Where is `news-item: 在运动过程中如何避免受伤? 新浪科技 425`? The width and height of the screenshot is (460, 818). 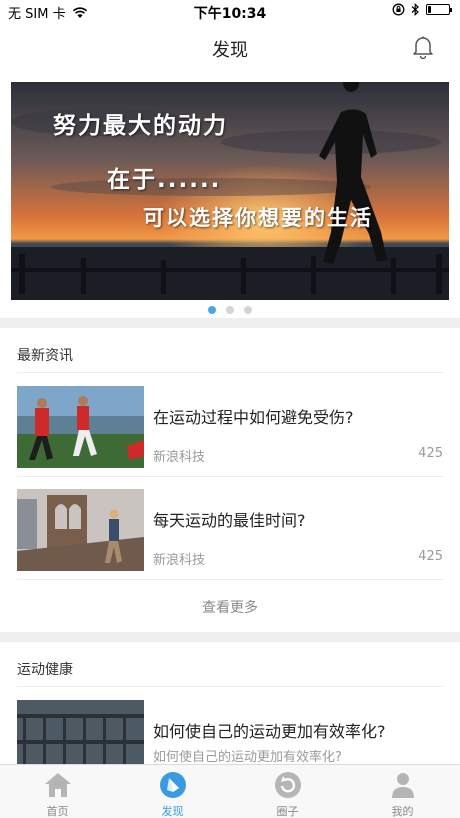 news-item: 在运动过程中如何避免受伤? 新浪科技 425 is located at coordinates (230, 427).